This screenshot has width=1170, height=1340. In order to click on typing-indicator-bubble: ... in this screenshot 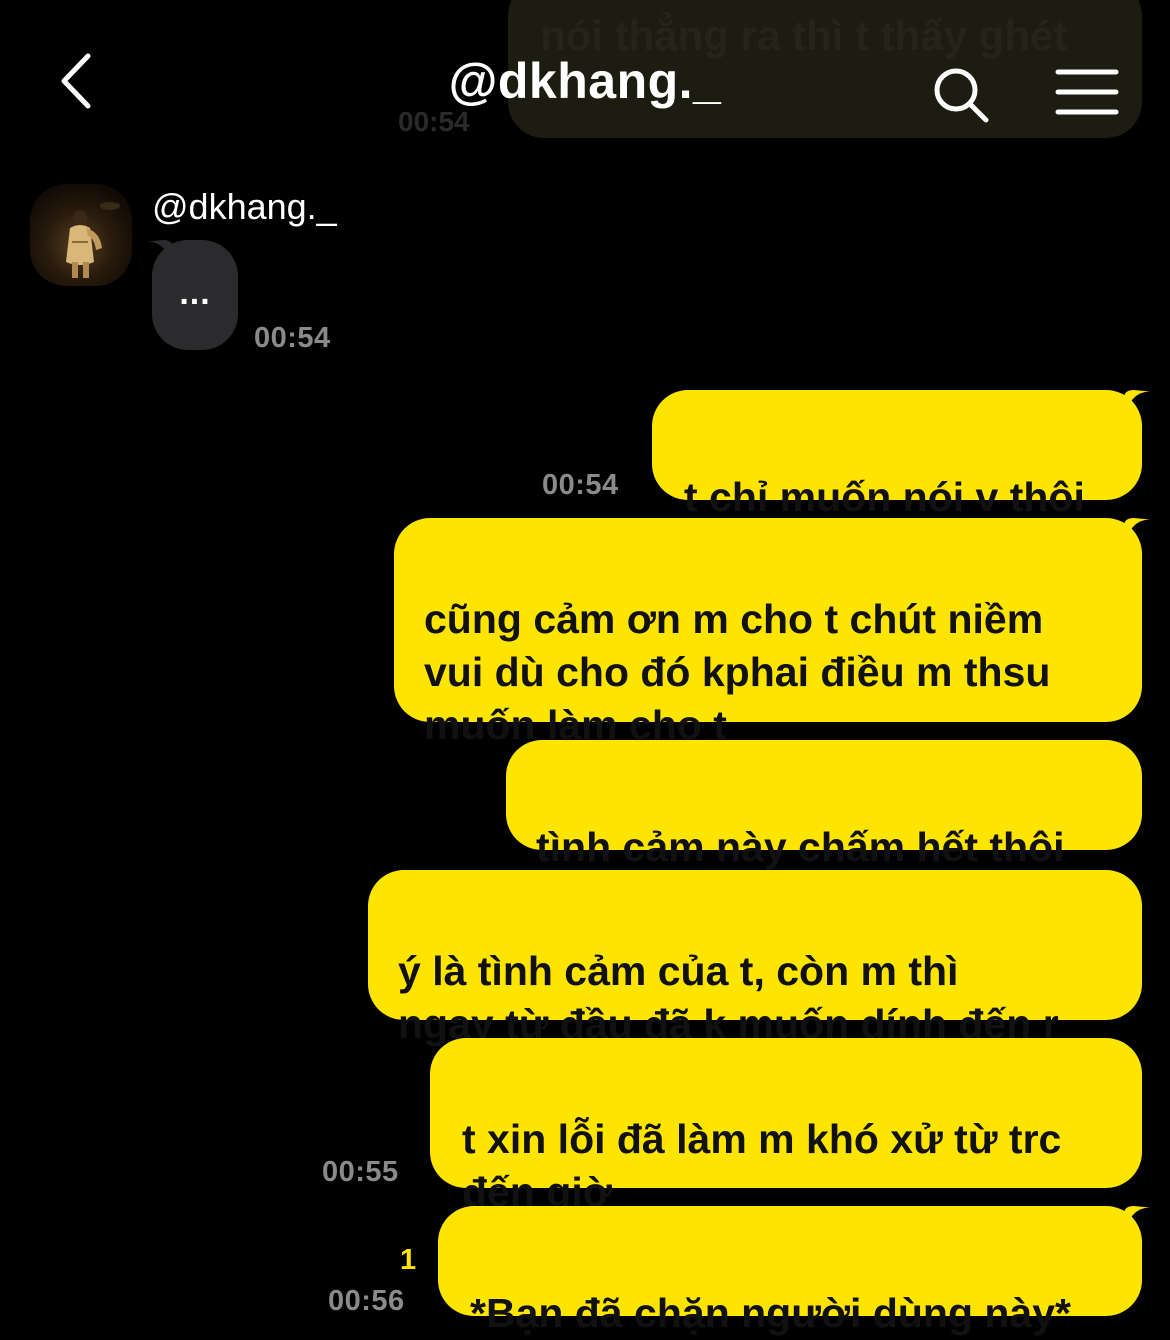, I will do `click(195, 295)`.